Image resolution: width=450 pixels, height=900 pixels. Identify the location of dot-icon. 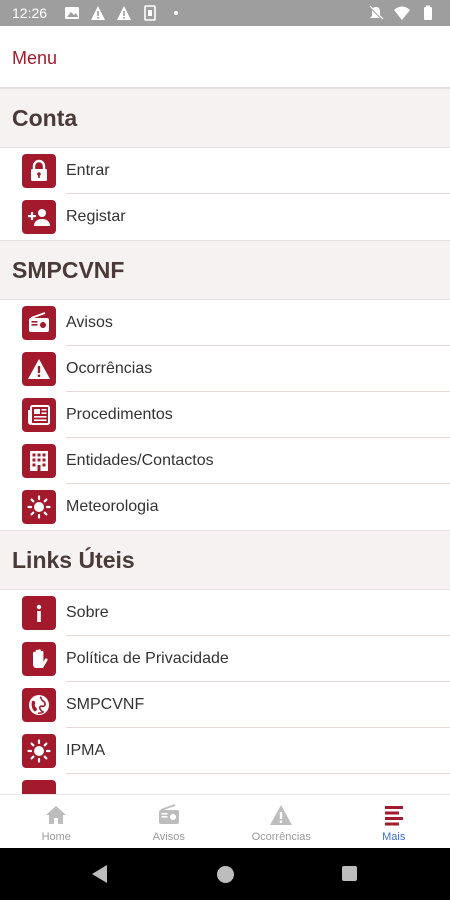
(176, 13).